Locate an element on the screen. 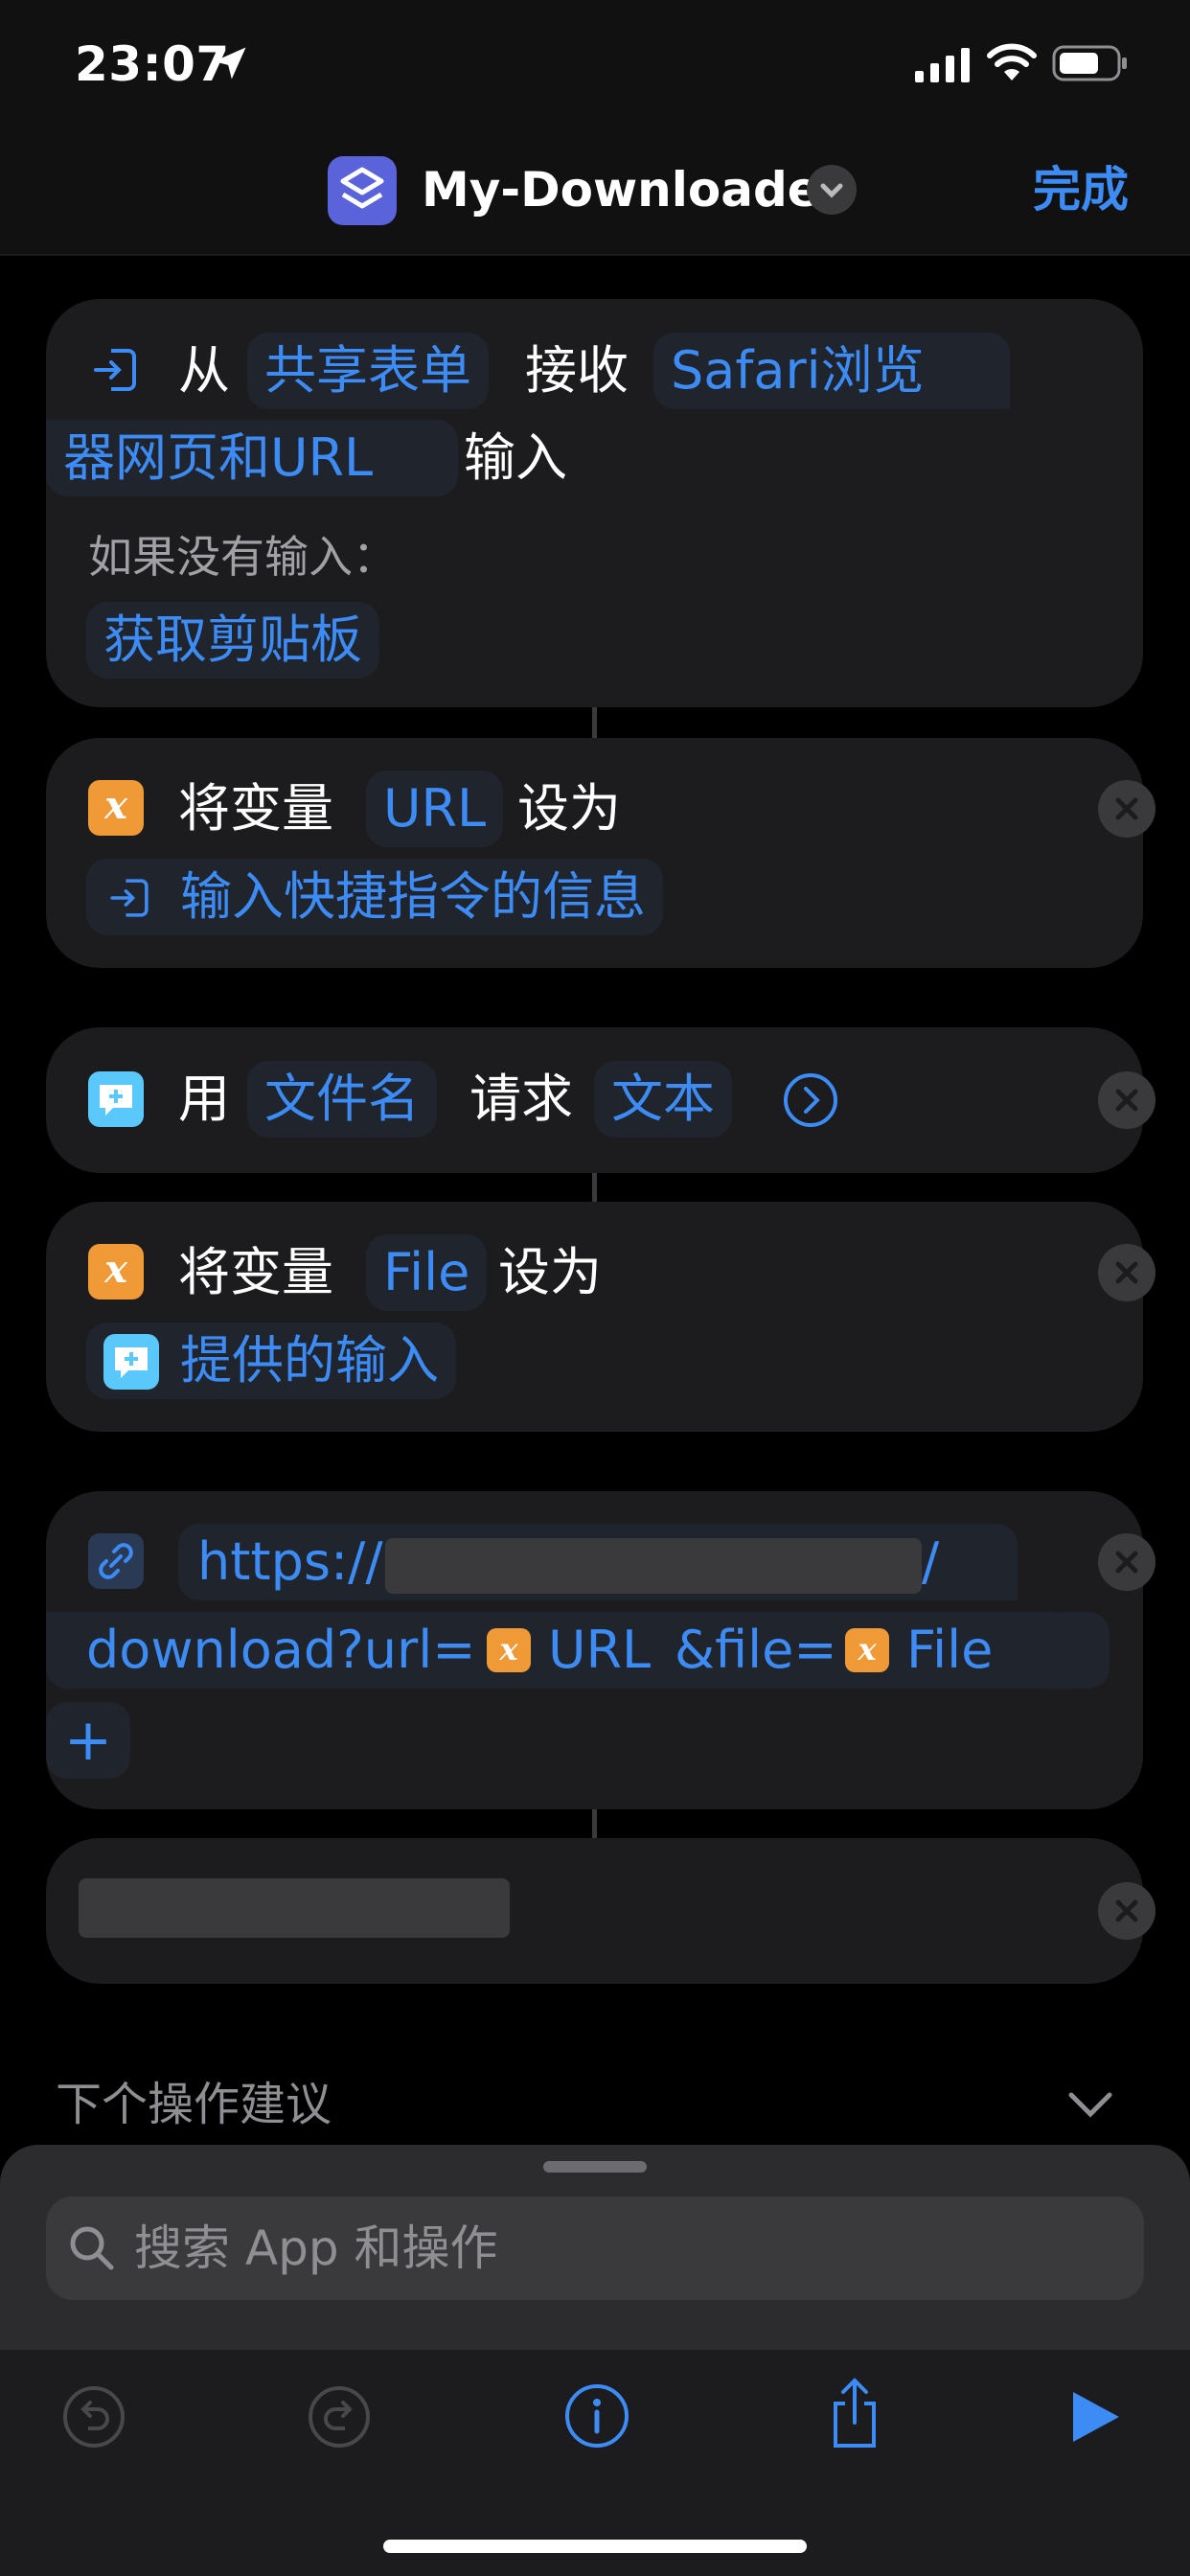 The width and height of the screenshot is (1190, 2576). cellular-signal-icon is located at coordinates (943, 65).